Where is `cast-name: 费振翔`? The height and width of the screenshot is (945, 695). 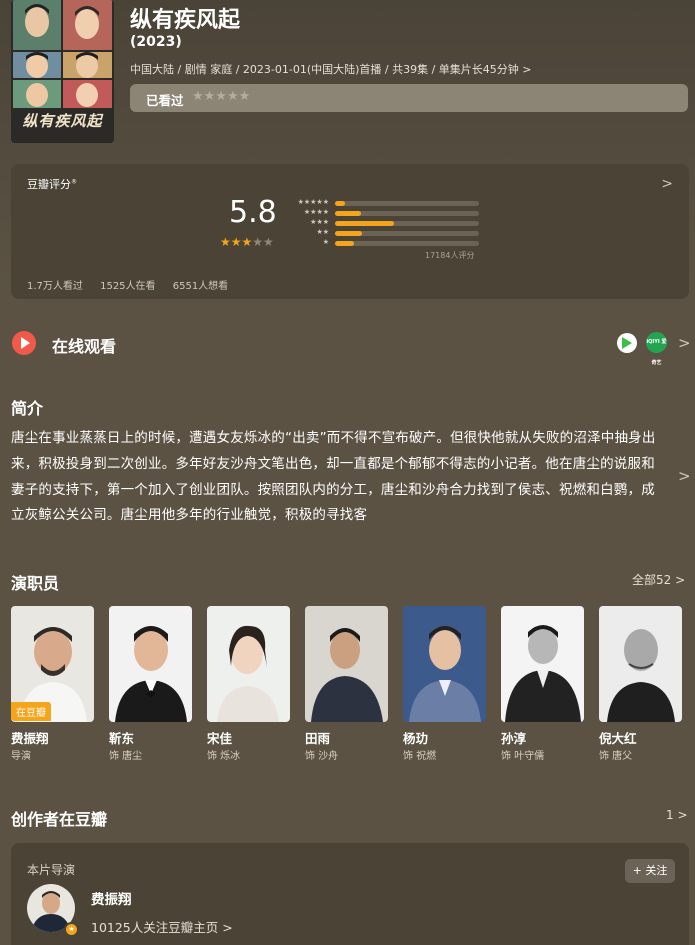
cast-name: 费振翔 is located at coordinates (30, 738).